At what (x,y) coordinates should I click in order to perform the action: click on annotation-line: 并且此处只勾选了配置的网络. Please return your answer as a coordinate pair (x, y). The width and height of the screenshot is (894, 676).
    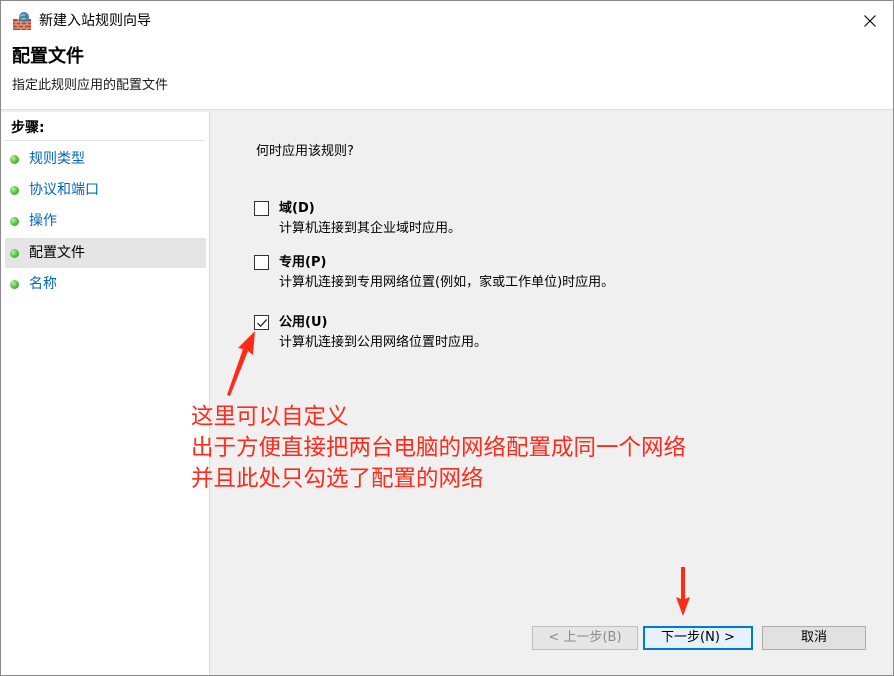
    Looking at the image, I should click on (337, 479).